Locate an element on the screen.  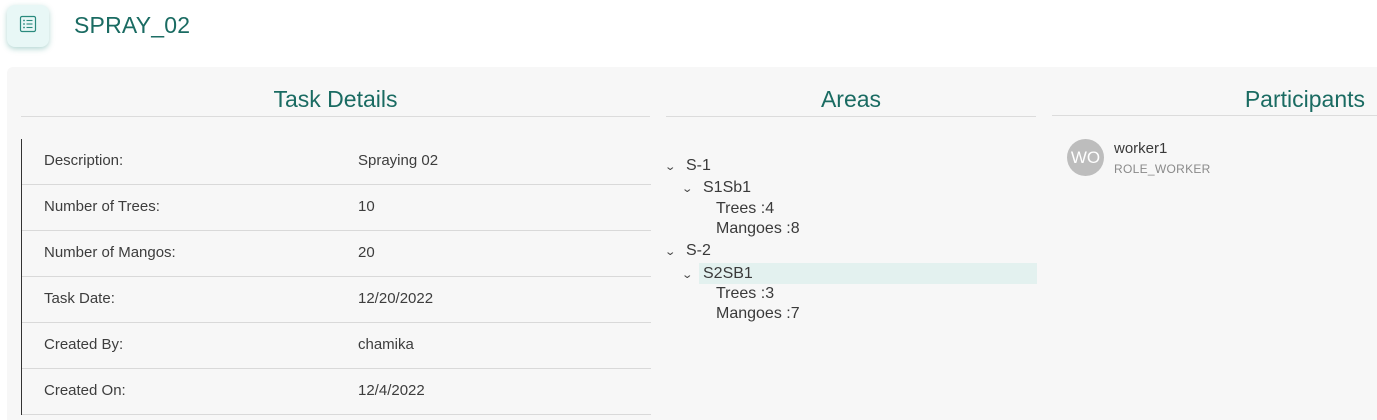
list-icon is located at coordinates (28, 26).